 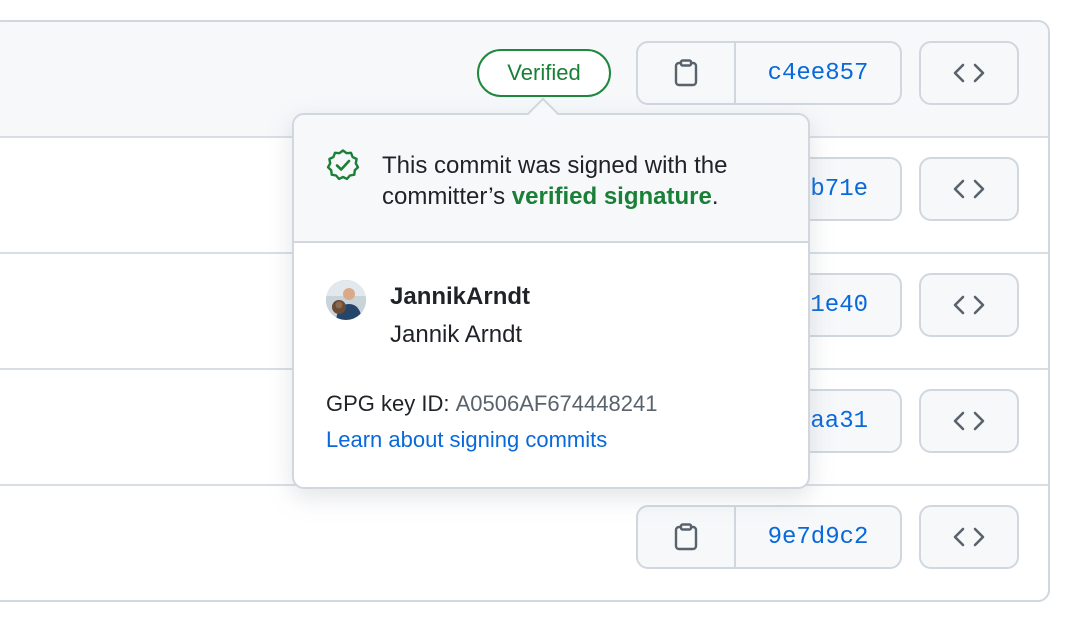 I want to click on verified-signature-text: verified signature, so click(x=611, y=196).